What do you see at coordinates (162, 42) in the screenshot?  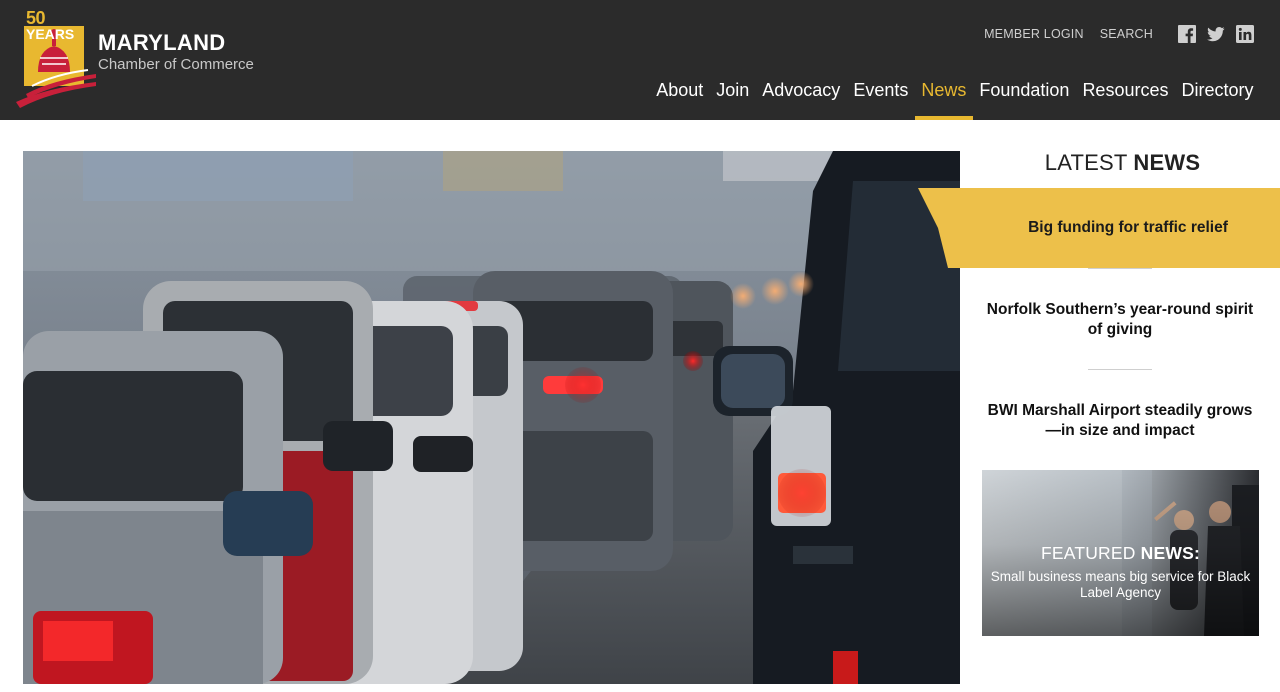 I see `brand-name: MARYLAND` at bounding box center [162, 42].